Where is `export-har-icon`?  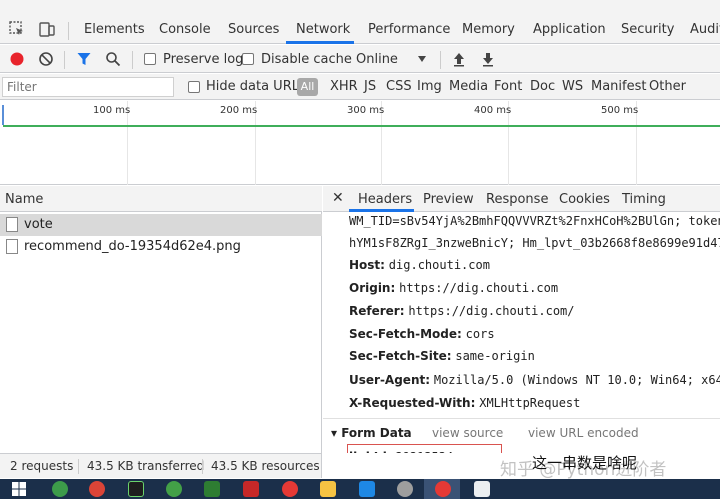 export-har-icon is located at coordinates (488, 59).